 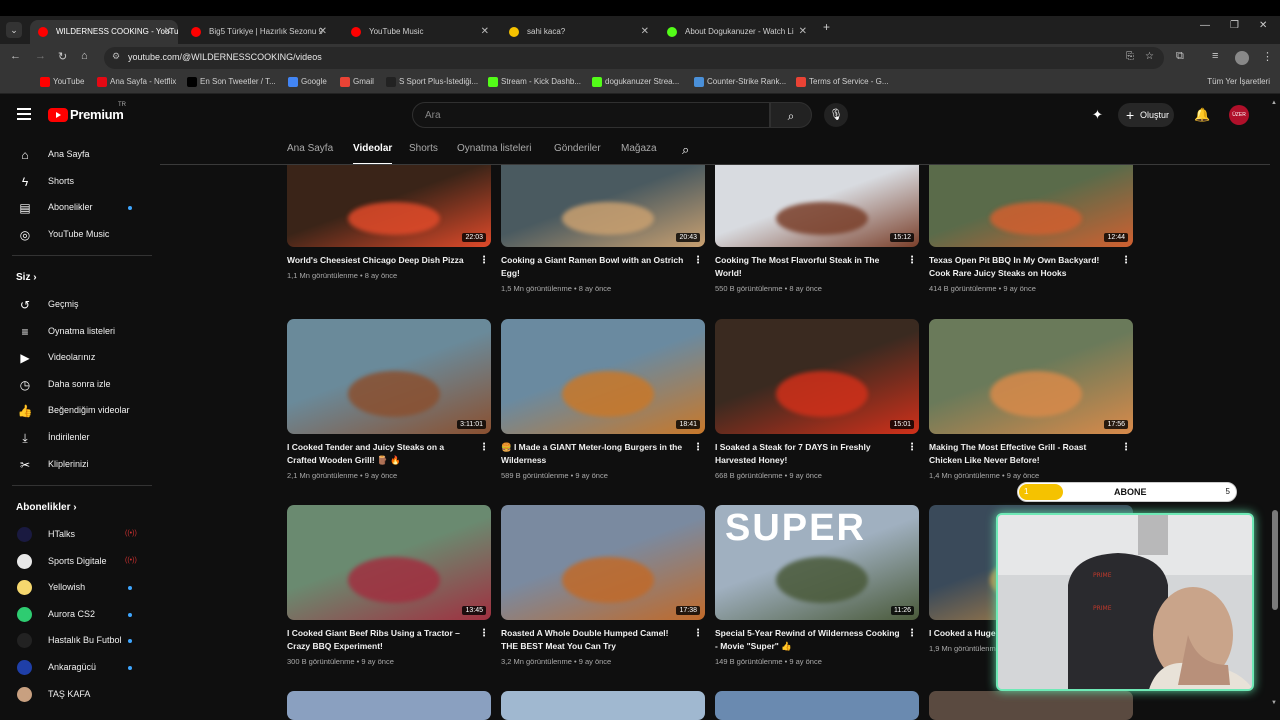 I want to click on profile-avatar, so click(x=1242, y=58).